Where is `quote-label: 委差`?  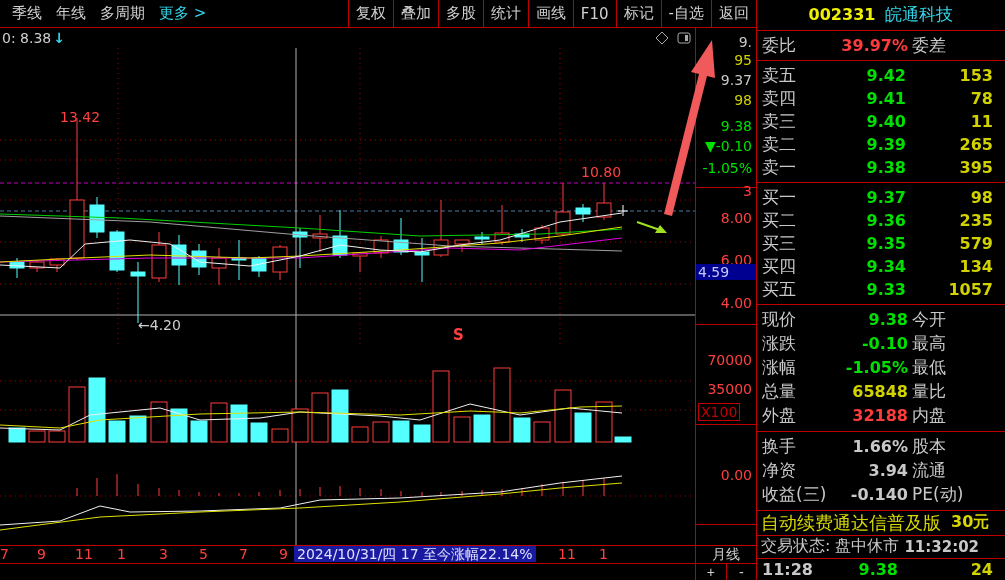
quote-label: 委差 is located at coordinates (929, 45).